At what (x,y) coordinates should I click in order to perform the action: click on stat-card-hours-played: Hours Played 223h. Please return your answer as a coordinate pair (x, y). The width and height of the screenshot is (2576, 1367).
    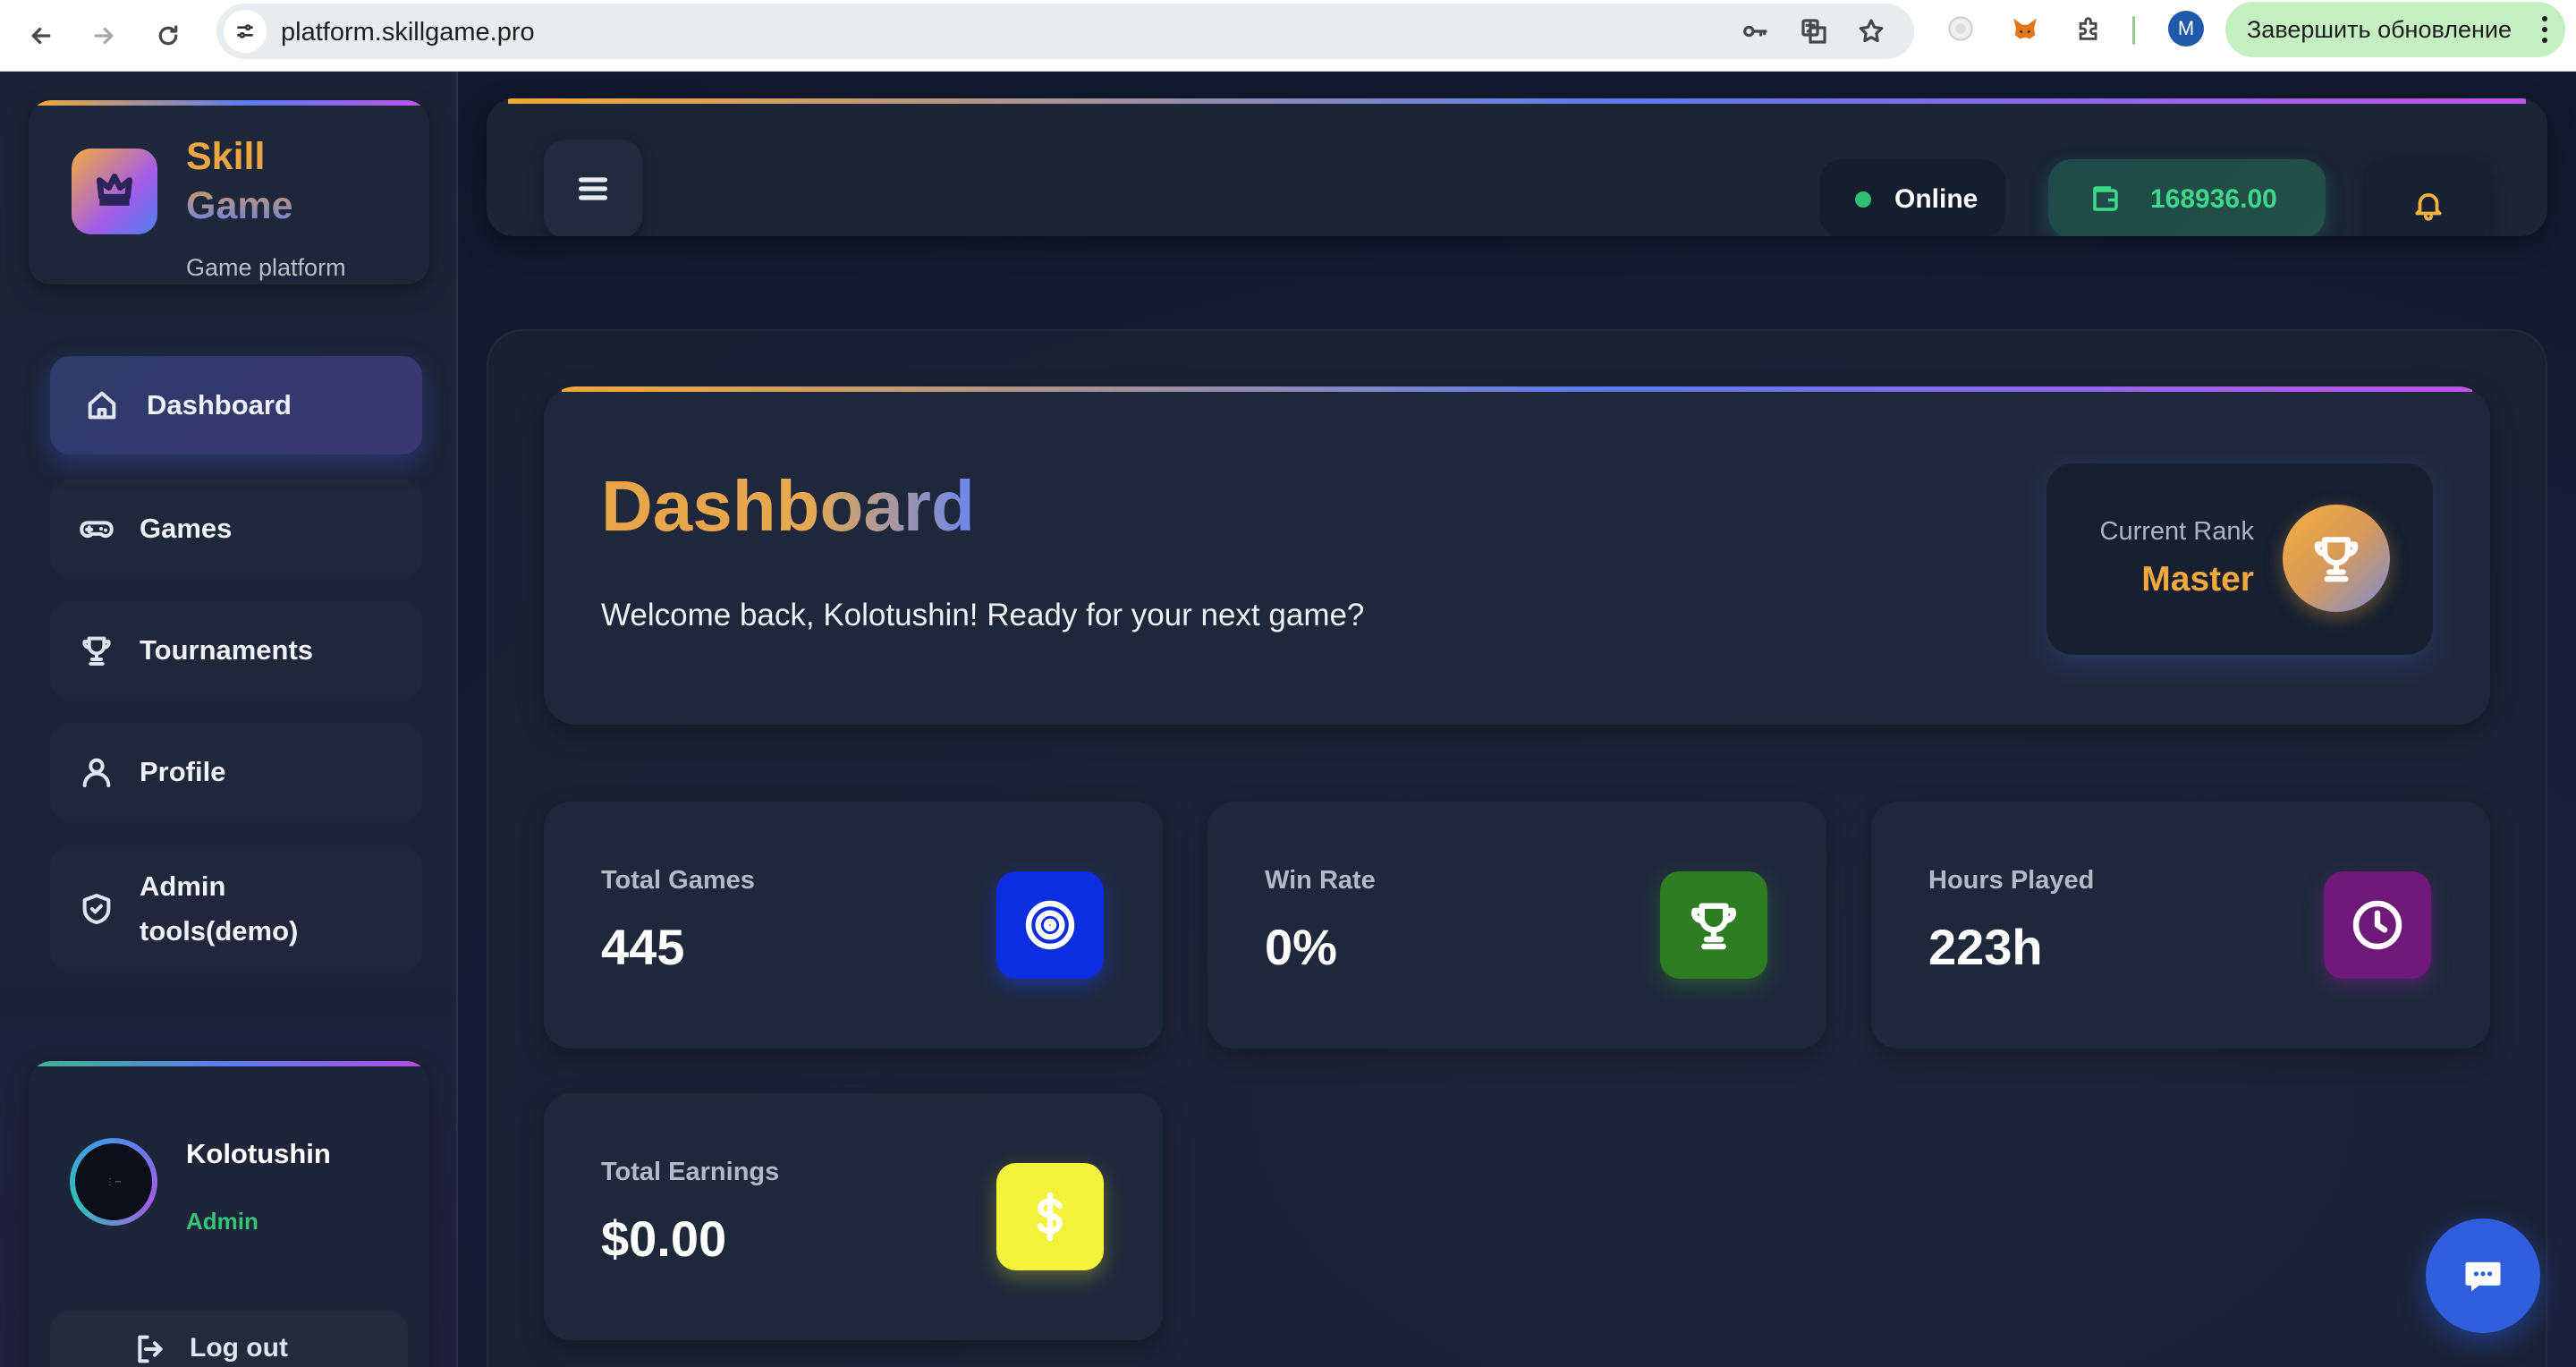
    Looking at the image, I should click on (2180, 926).